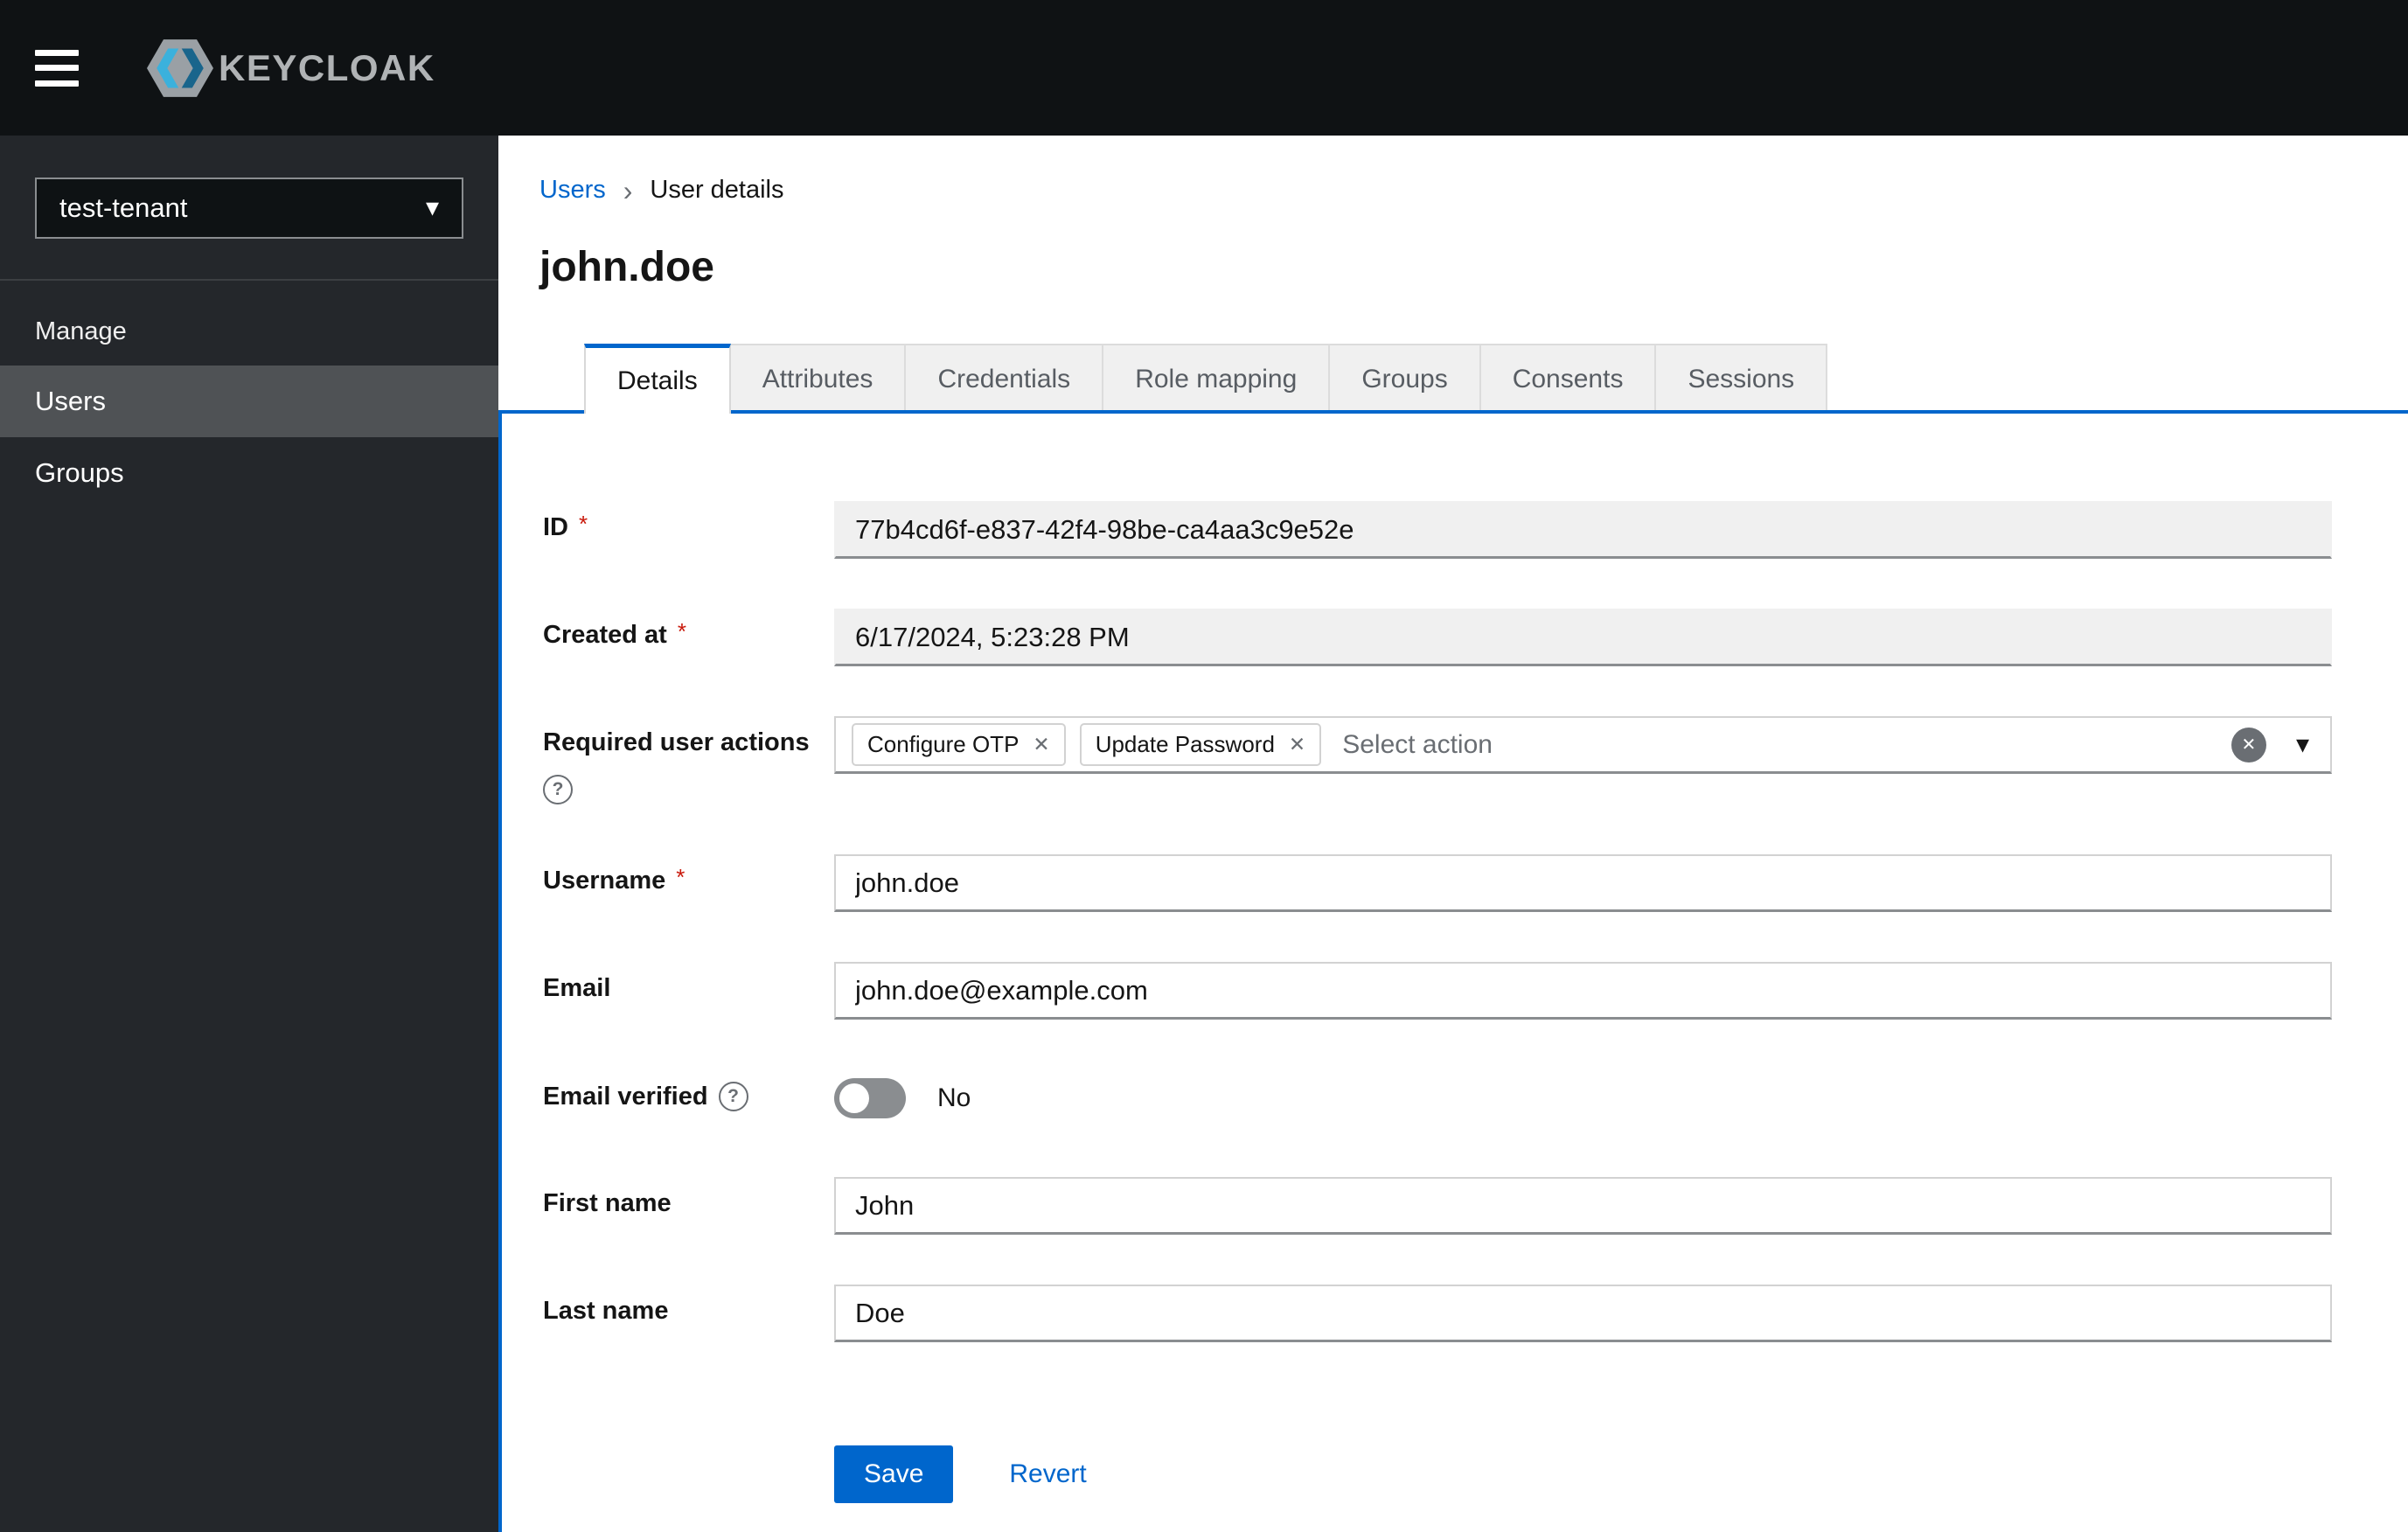 Image resolution: width=2408 pixels, height=1532 pixels. Describe the element at coordinates (943, 744) in the screenshot. I see `chip-label: Configure OTP` at that location.